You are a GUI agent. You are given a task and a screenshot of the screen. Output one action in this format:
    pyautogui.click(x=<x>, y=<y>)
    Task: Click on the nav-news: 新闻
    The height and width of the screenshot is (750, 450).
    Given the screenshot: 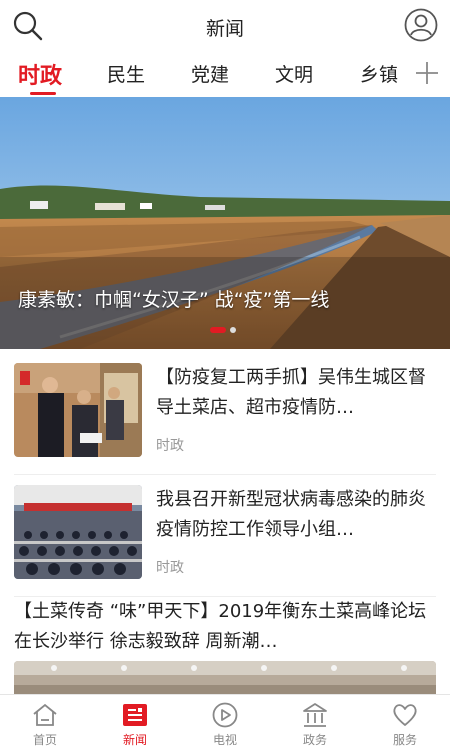 What is the action you would take?
    pyautogui.click(x=135, y=722)
    